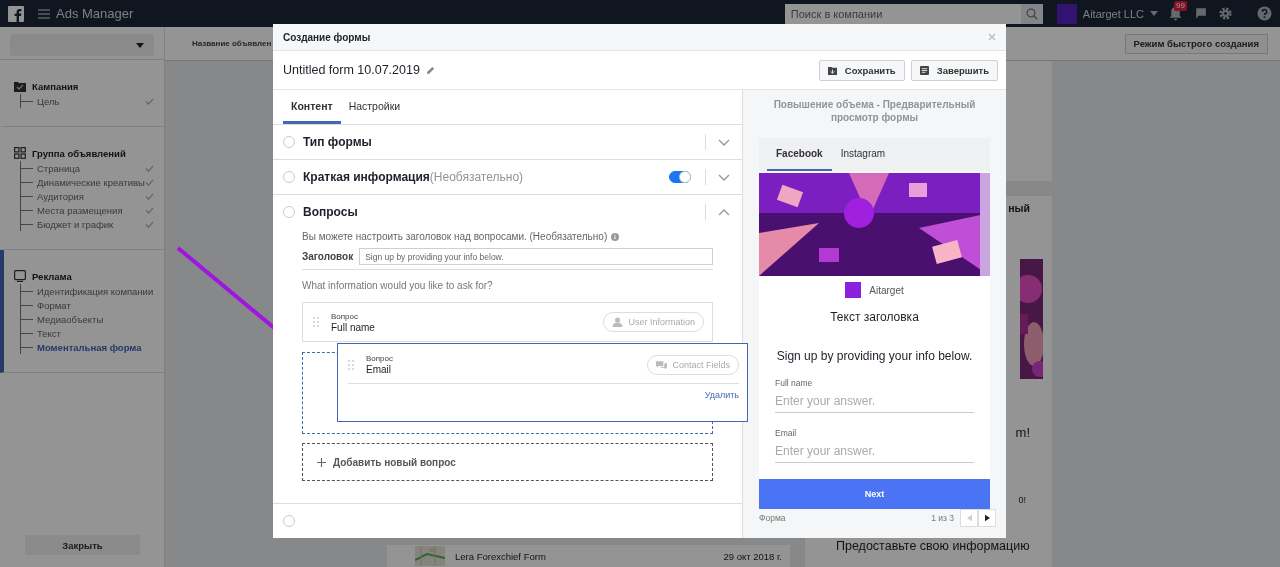 This screenshot has height=567, width=1280. Describe the element at coordinates (902, 13) in the screenshot. I see `search-field: Поиск в компании` at that location.